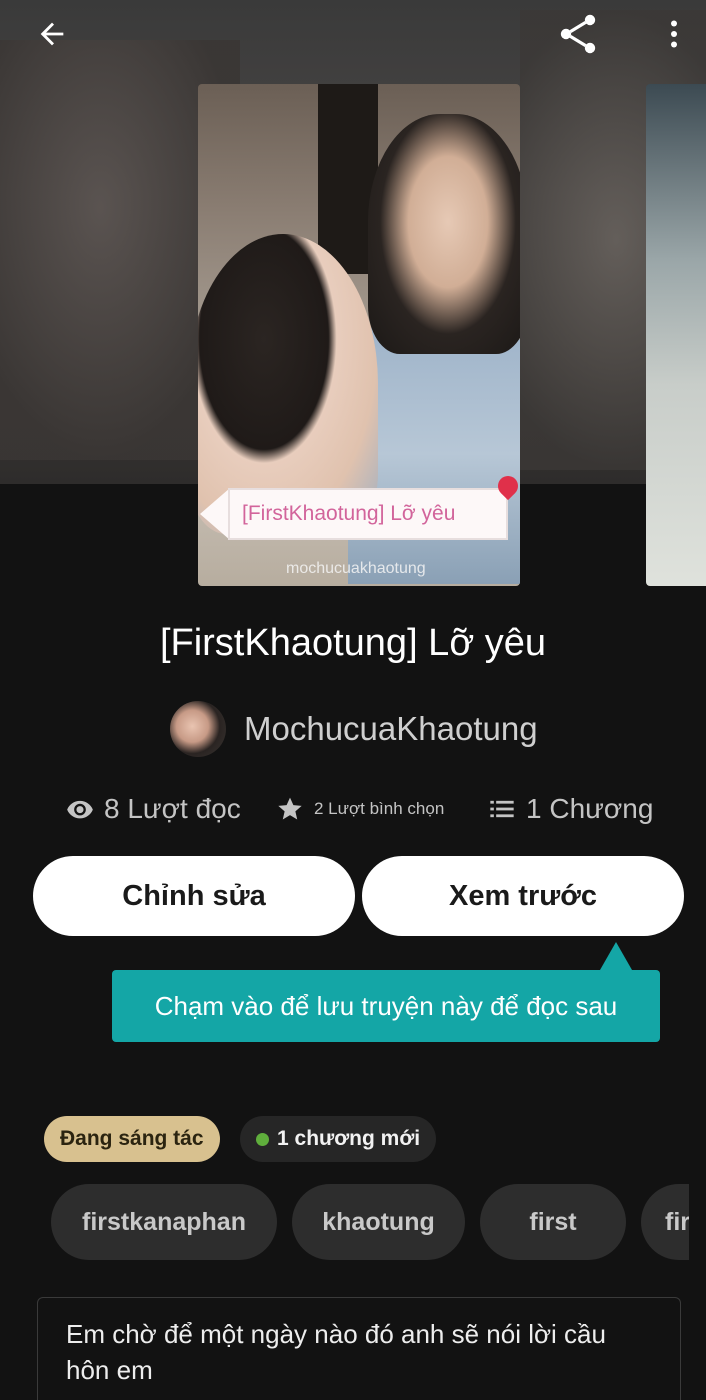  I want to click on parts-count: 1 Chương, so click(590, 808).